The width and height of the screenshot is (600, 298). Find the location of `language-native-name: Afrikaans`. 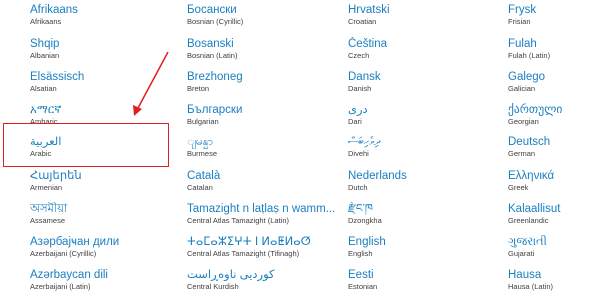

language-native-name: Afrikaans is located at coordinates (54, 10).